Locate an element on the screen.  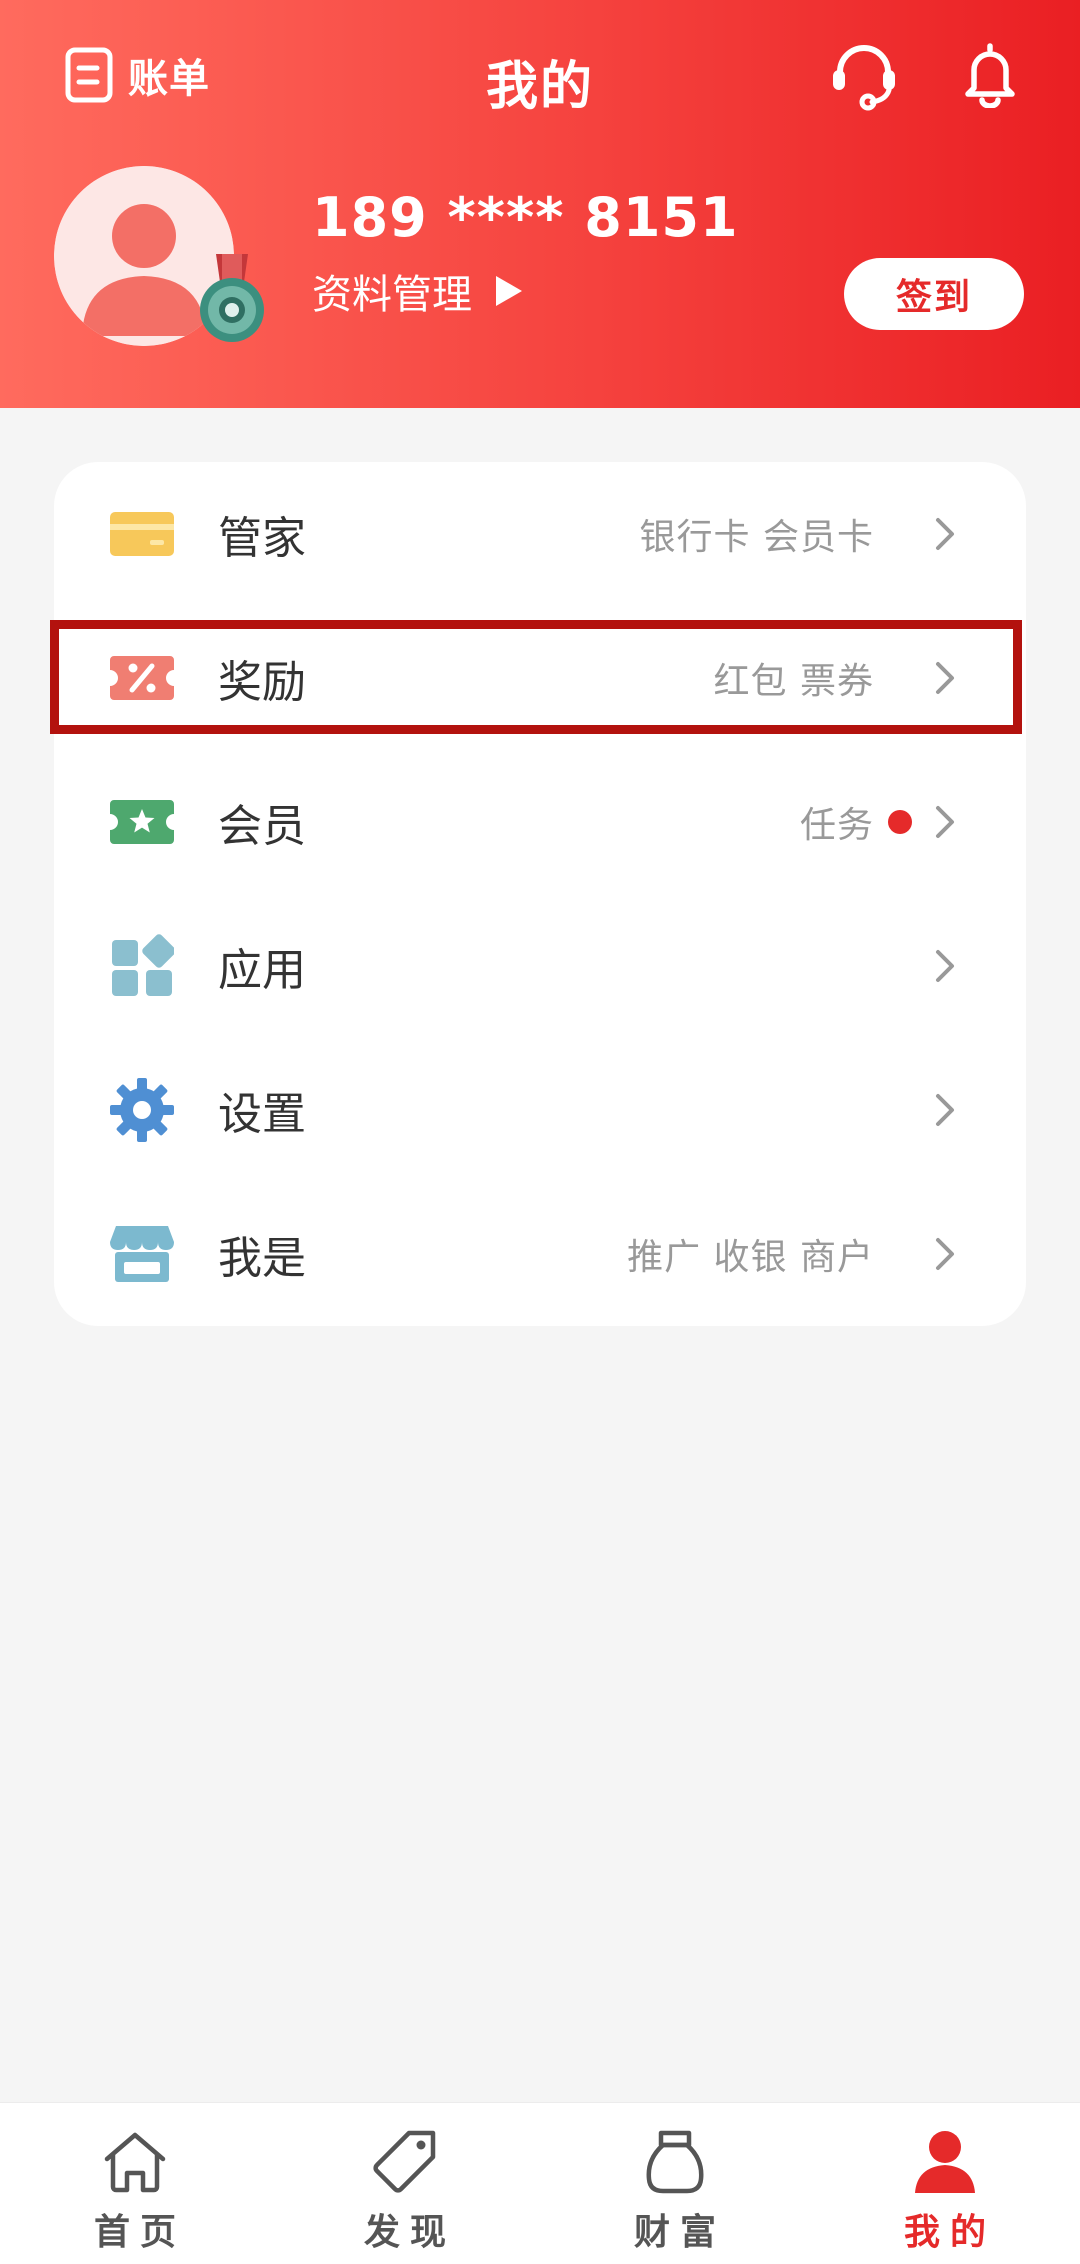
menu-item-label: 设置 is located at coordinates (262, 1114).